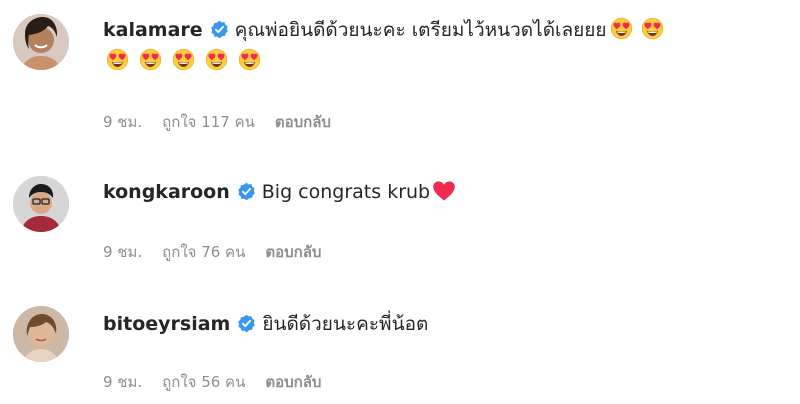 This screenshot has width=800, height=404. What do you see at coordinates (208, 122) in the screenshot?
I see `comment-likes: ถูกใจ 117 คน` at bounding box center [208, 122].